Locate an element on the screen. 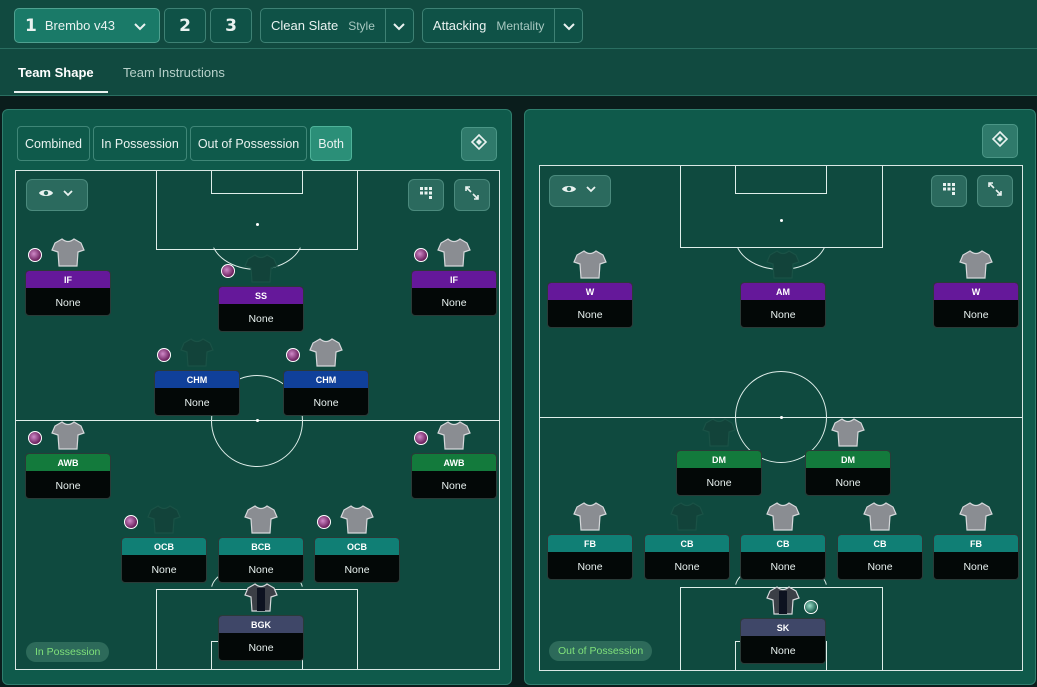 This screenshot has width=1037, height=687. tactic-slot-3: 3 is located at coordinates (231, 25).